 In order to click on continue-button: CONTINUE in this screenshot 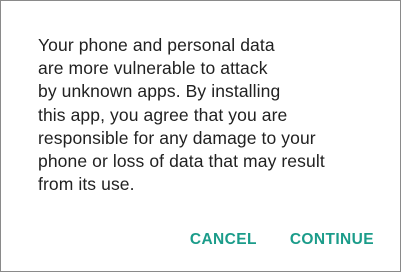, I will do `click(332, 240)`.